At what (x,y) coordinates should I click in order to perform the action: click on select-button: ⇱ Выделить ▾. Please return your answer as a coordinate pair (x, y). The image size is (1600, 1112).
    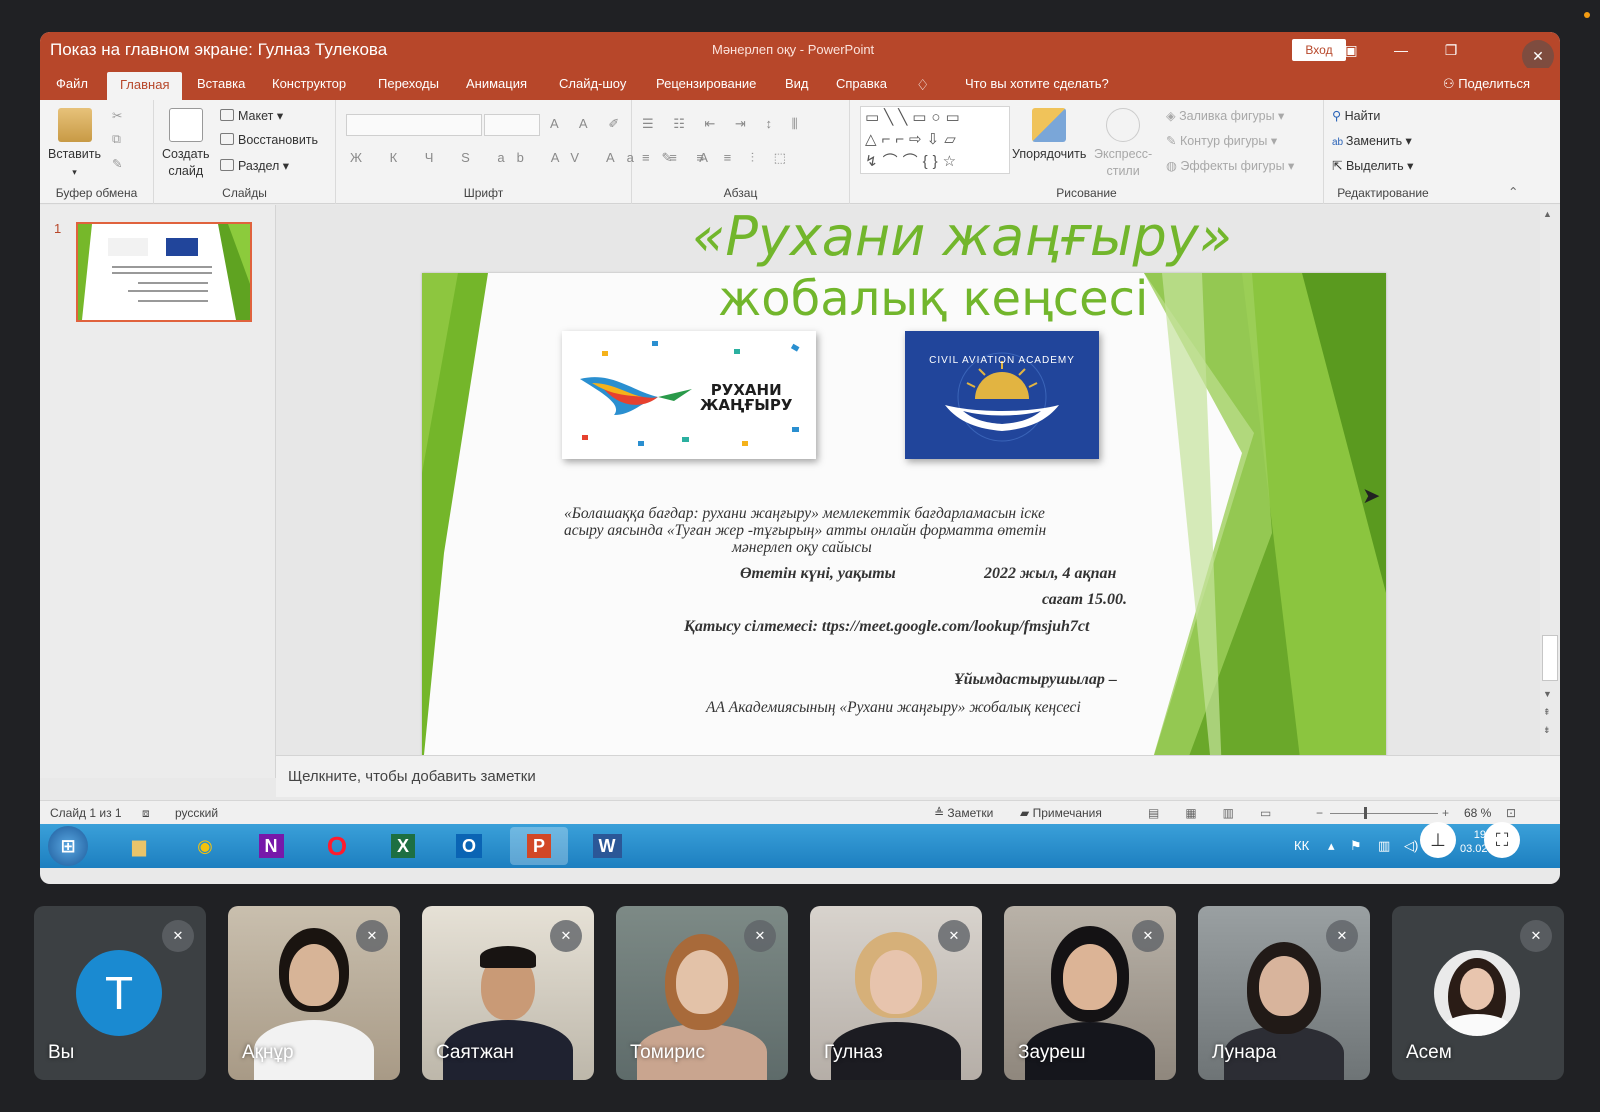
    Looking at the image, I should click on (1372, 165).